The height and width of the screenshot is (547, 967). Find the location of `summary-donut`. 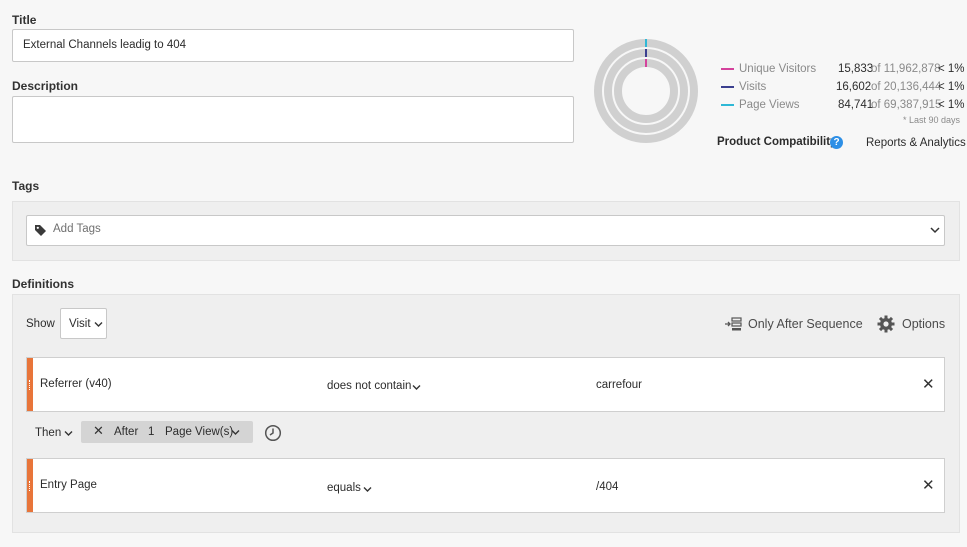

summary-donut is located at coordinates (646, 91).